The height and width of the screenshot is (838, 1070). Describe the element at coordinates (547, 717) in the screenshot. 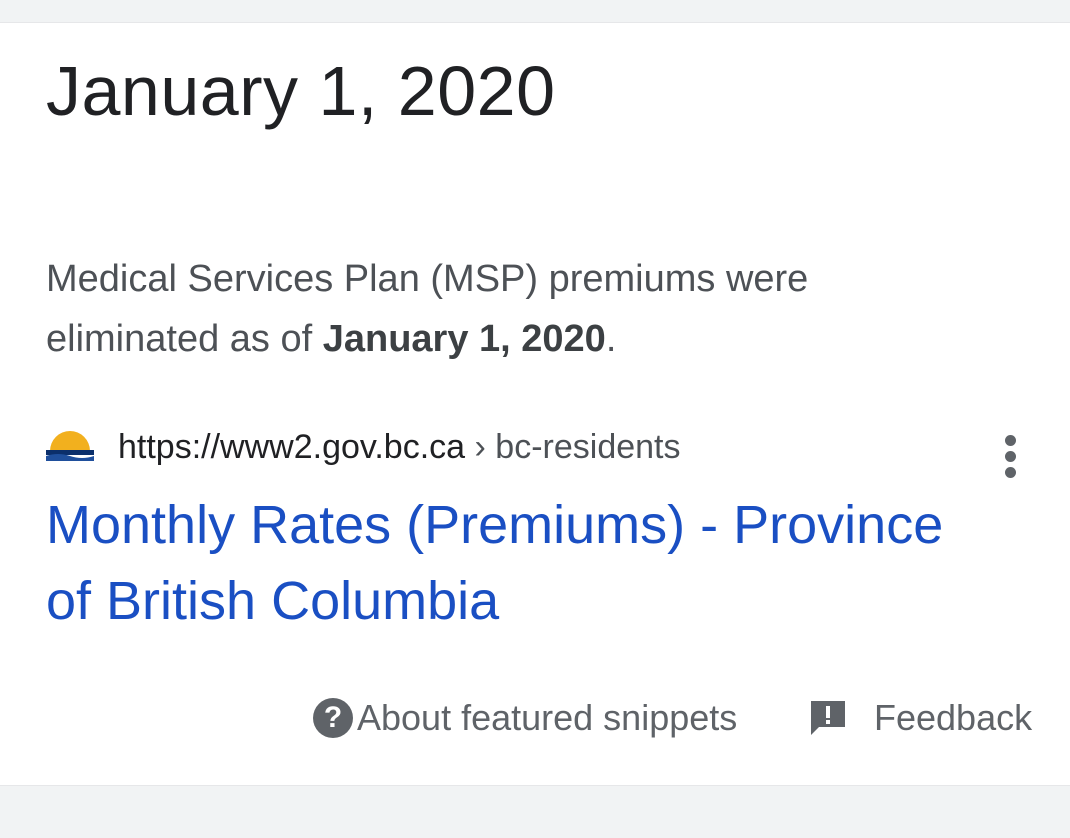

I see `about-label: About featured snippets` at that location.